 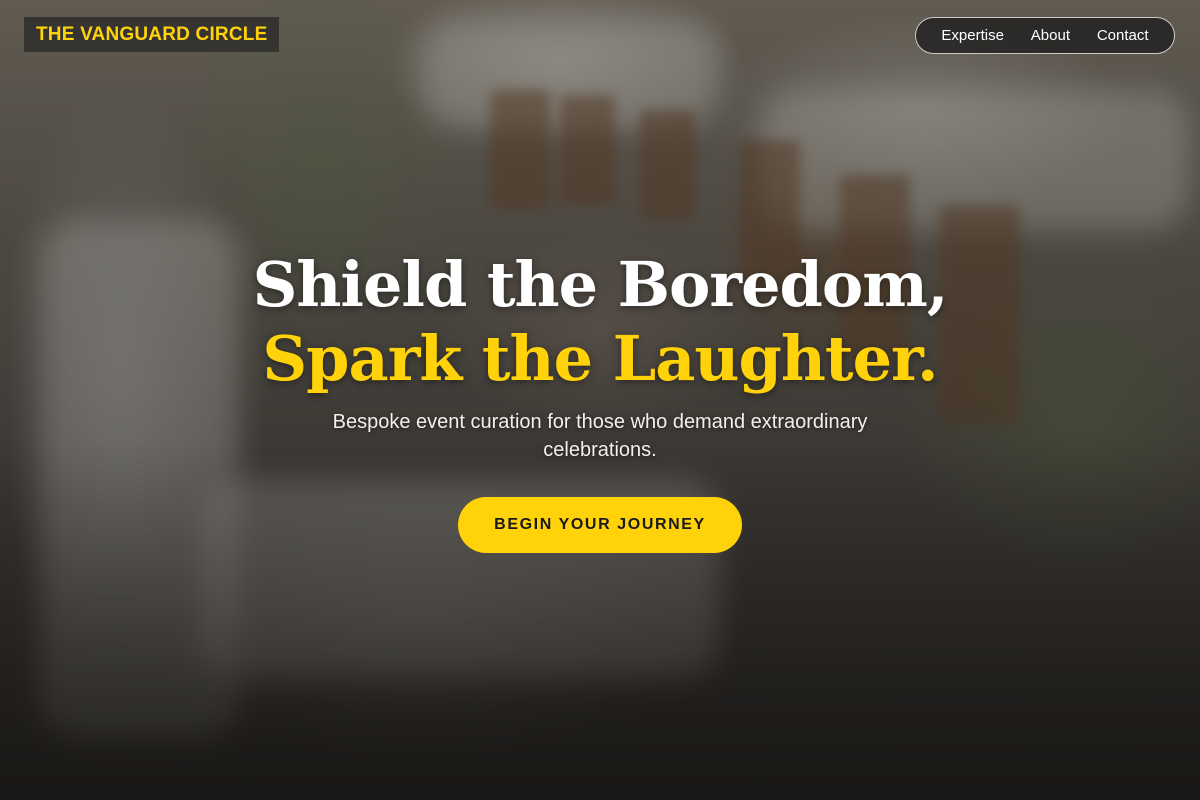 What do you see at coordinates (600, 284) in the screenshot?
I see `headline-line-1: Shield the Boredom,` at bounding box center [600, 284].